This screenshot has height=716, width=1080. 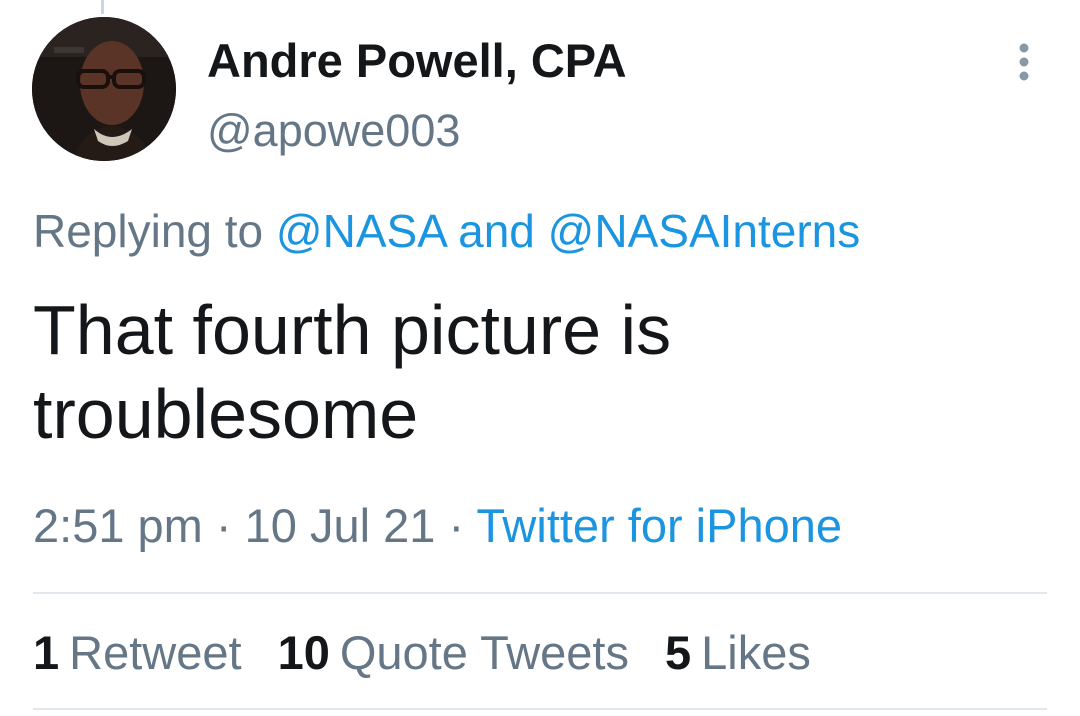 I want to click on likes-stat: 5 Likes, so click(x=738, y=653).